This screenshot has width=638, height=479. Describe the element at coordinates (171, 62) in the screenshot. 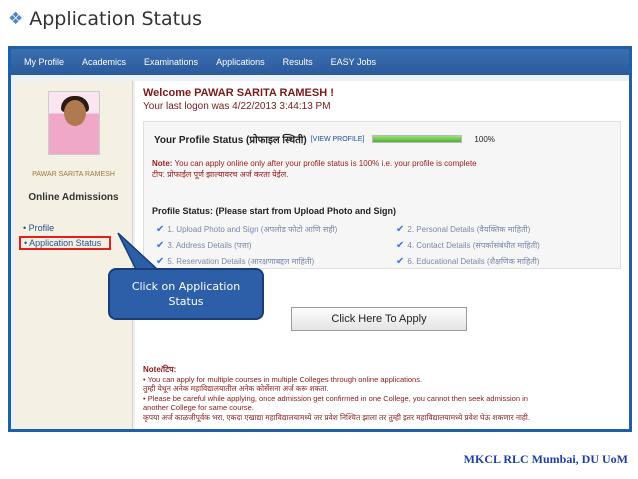

I see `nav-examinations: Examinations` at that location.